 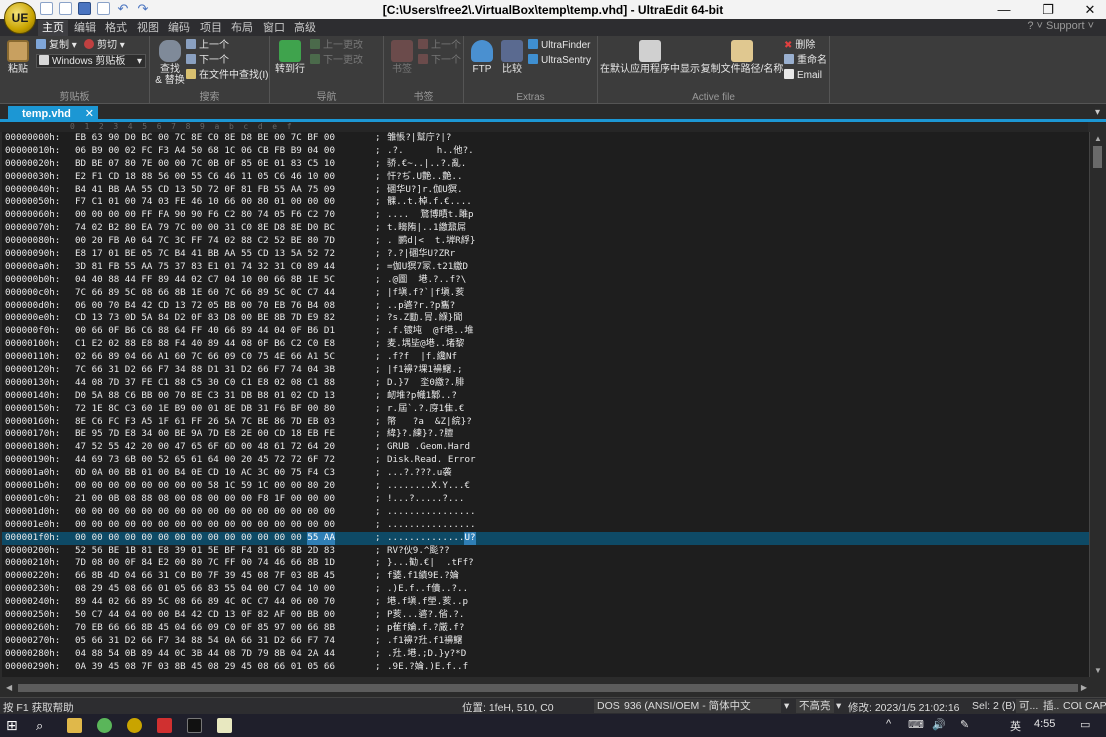 I want to click on hex-text: P荄...碆?.偗.?., so click(x=425, y=615).